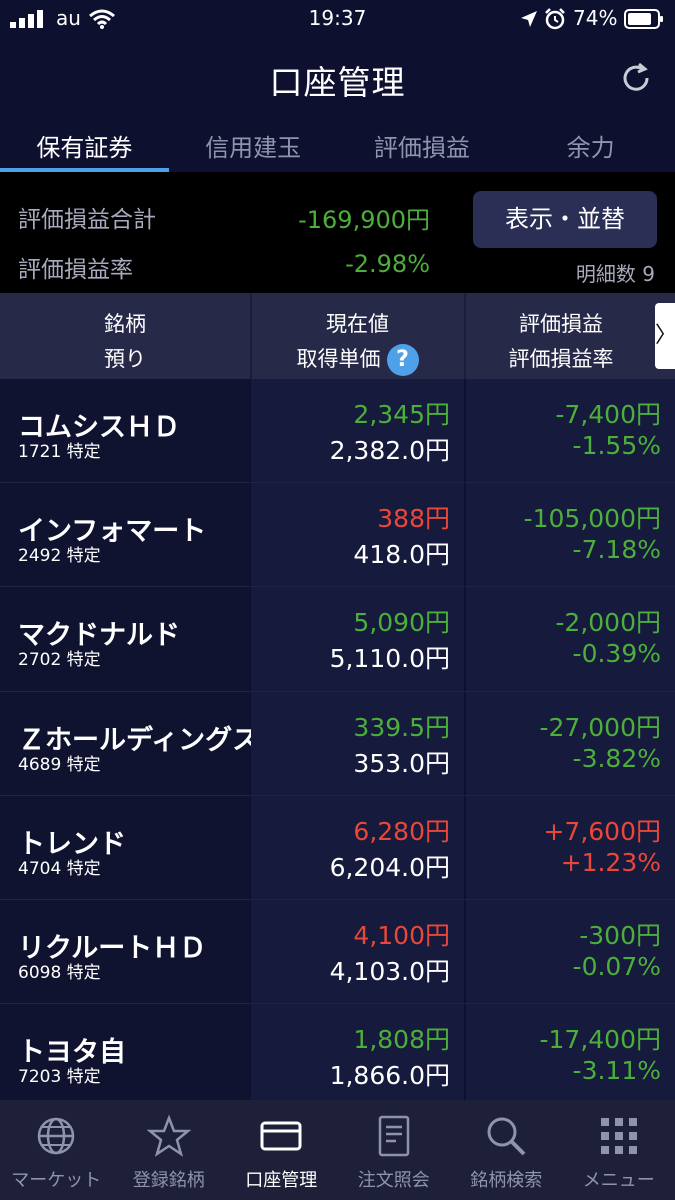  I want to click on card-icon, so click(281, 1136).